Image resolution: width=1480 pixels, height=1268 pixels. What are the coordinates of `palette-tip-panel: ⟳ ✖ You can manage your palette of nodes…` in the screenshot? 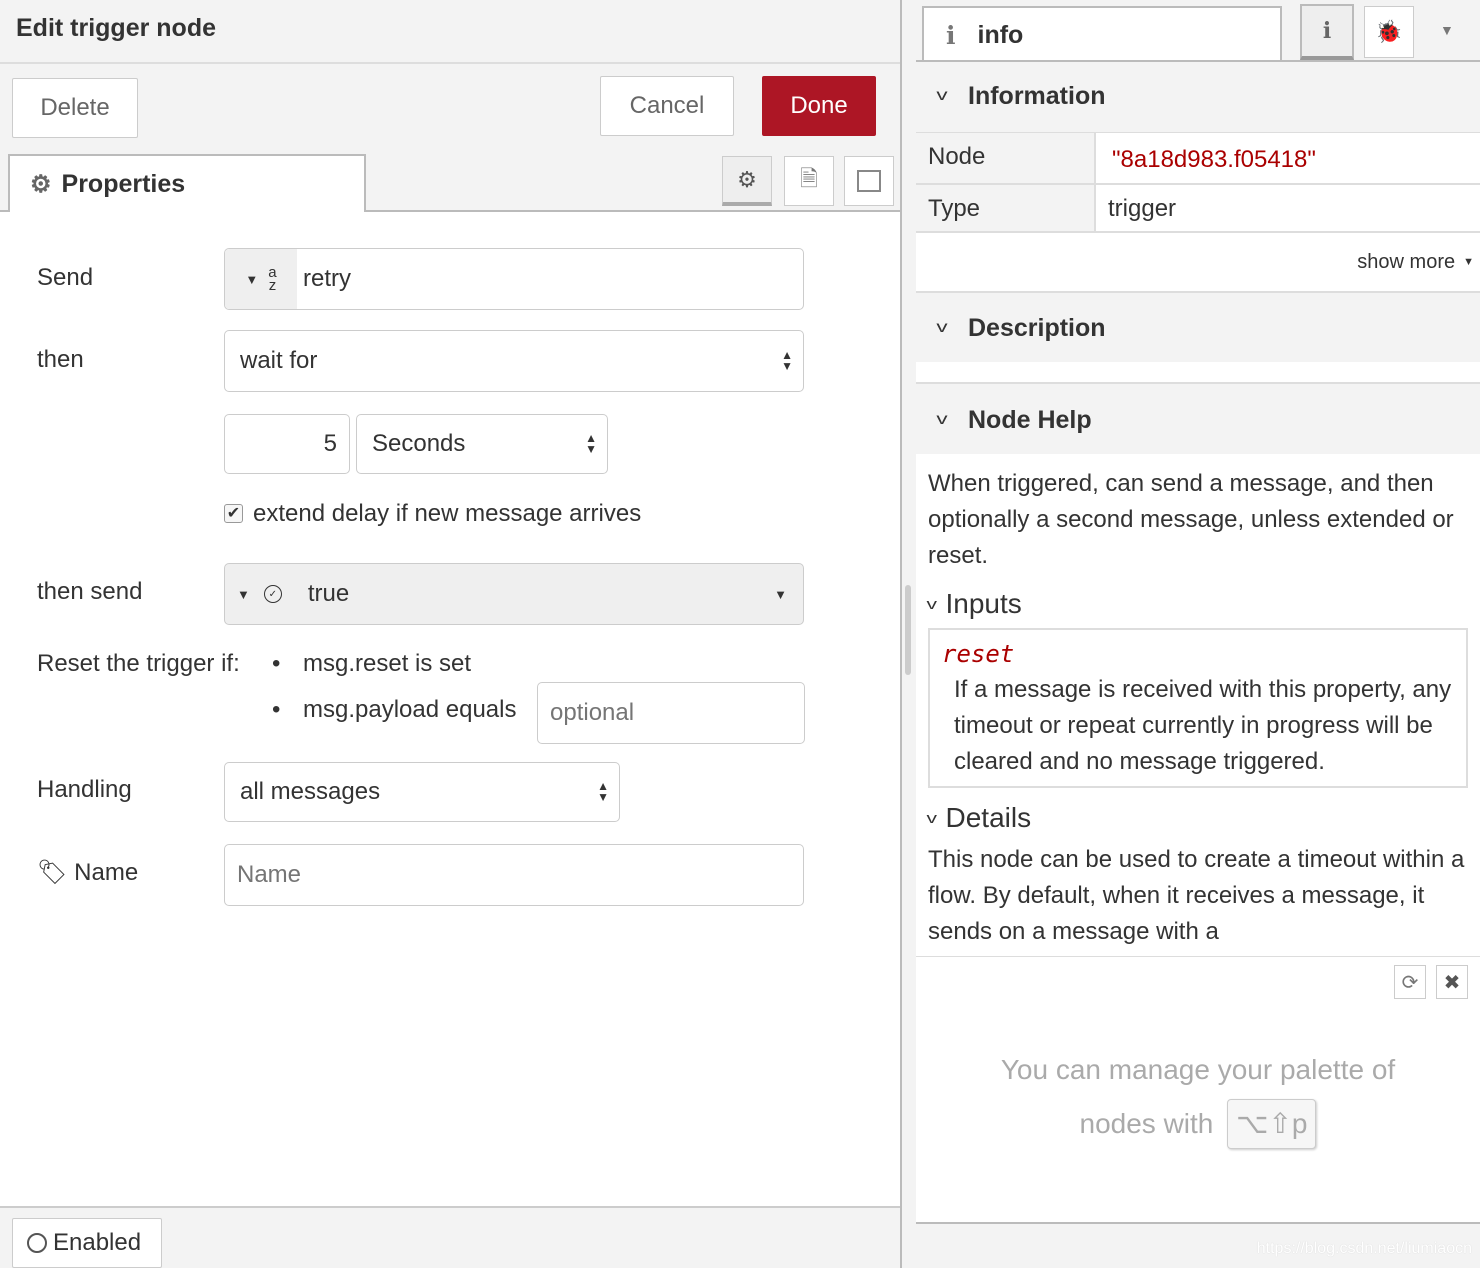 It's located at (1198, 1090).